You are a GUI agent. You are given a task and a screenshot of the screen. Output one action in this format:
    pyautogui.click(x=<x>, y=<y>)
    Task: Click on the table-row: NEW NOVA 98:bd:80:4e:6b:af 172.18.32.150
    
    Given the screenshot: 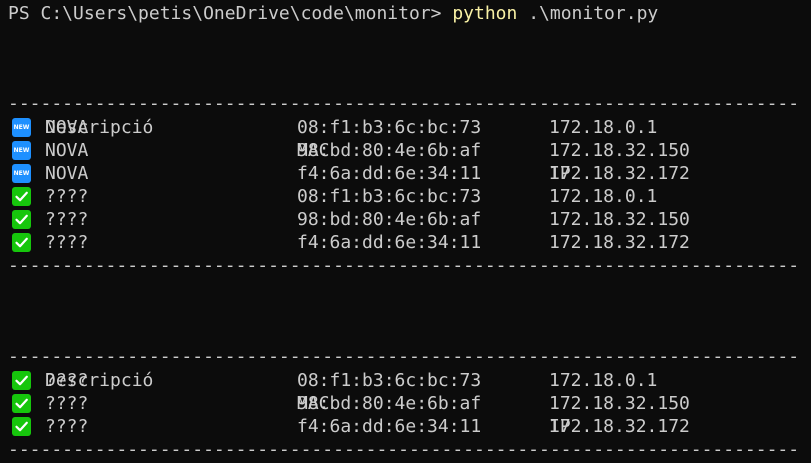 What is the action you would take?
    pyautogui.click(x=403, y=150)
    